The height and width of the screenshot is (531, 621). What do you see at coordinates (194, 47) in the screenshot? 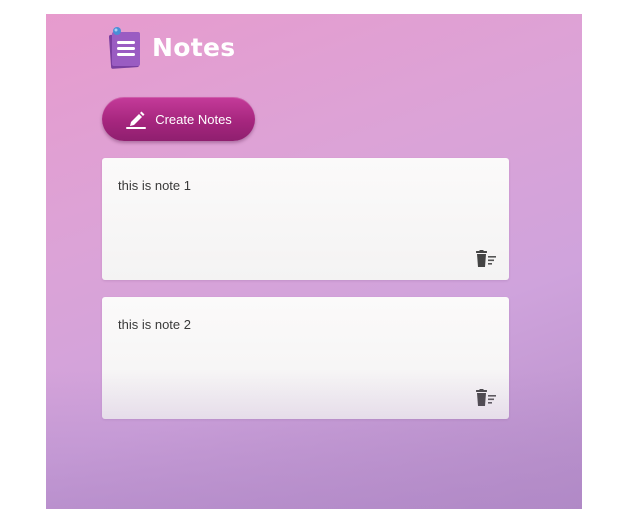
I see `page-title: Notes` at bounding box center [194, 47].